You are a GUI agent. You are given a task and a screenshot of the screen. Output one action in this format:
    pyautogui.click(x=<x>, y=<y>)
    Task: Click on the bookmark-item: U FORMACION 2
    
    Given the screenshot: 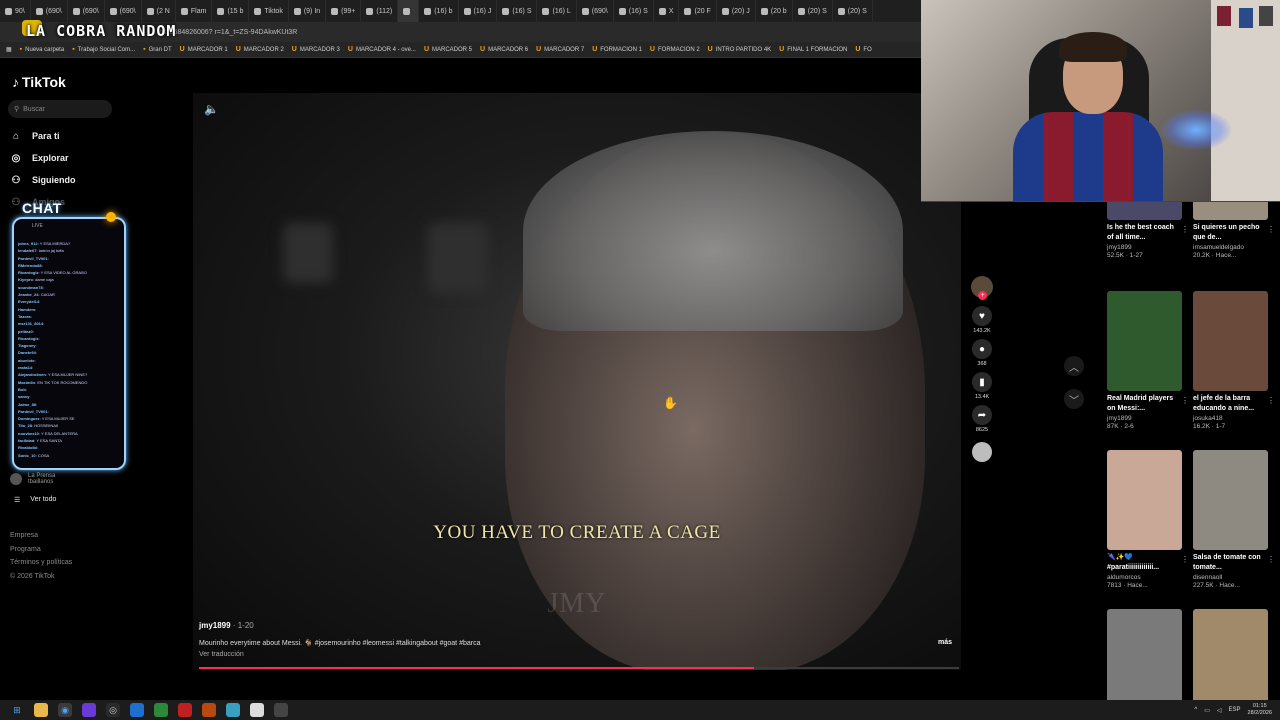 What is the action you would take?
    pyautogui.click(x=675, y=49)
    